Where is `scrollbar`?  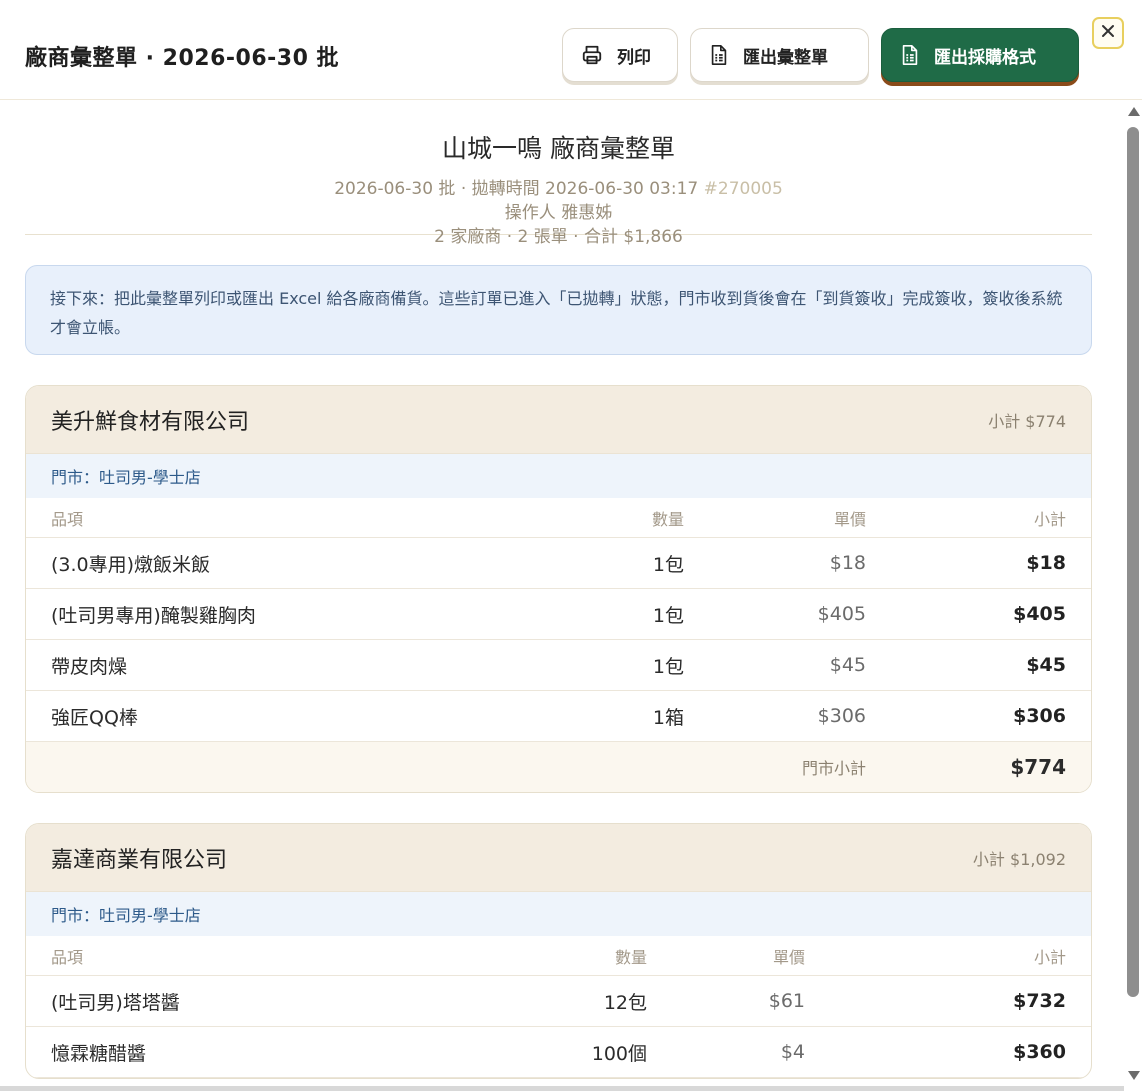 scrollbar is located at coordinates (1133, 596).